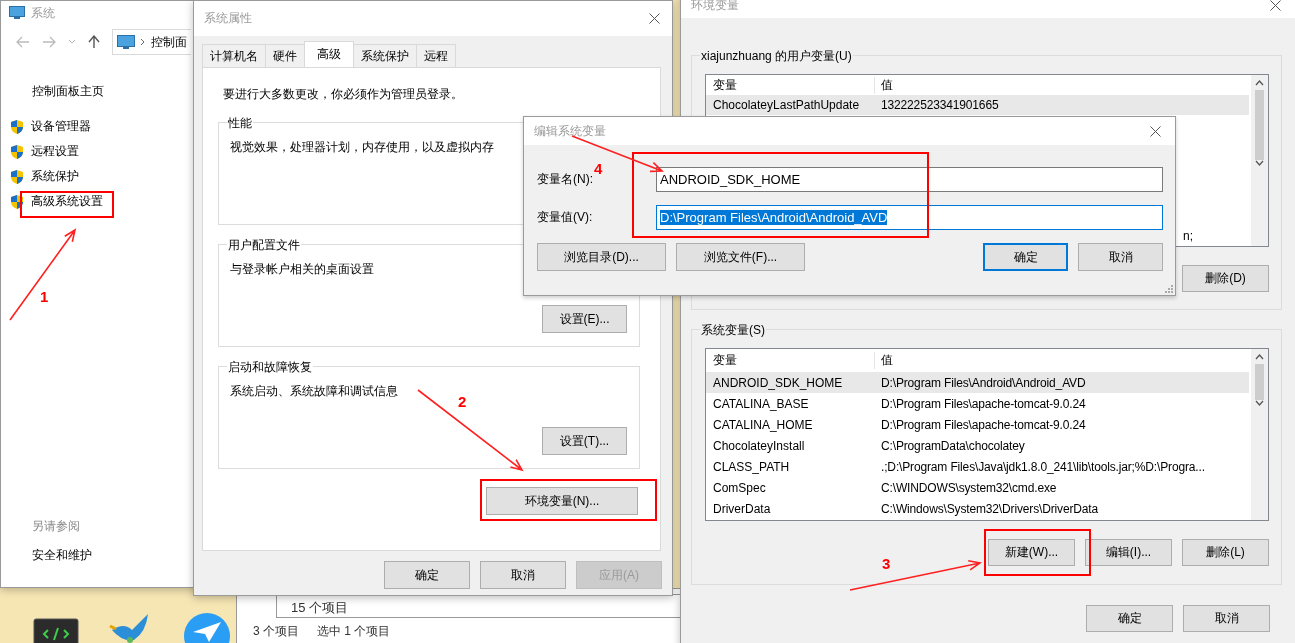  I want to click on table-cell-text: CLASS_PATH, so click(751, 466).